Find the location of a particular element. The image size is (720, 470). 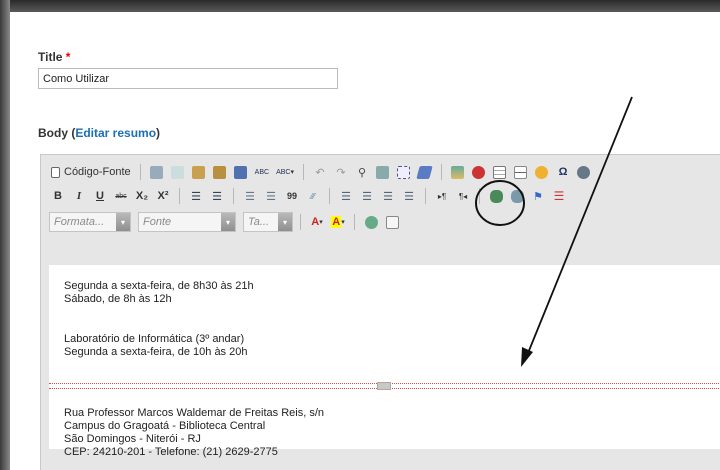

arrow-head is located at coordinates (527, 357).